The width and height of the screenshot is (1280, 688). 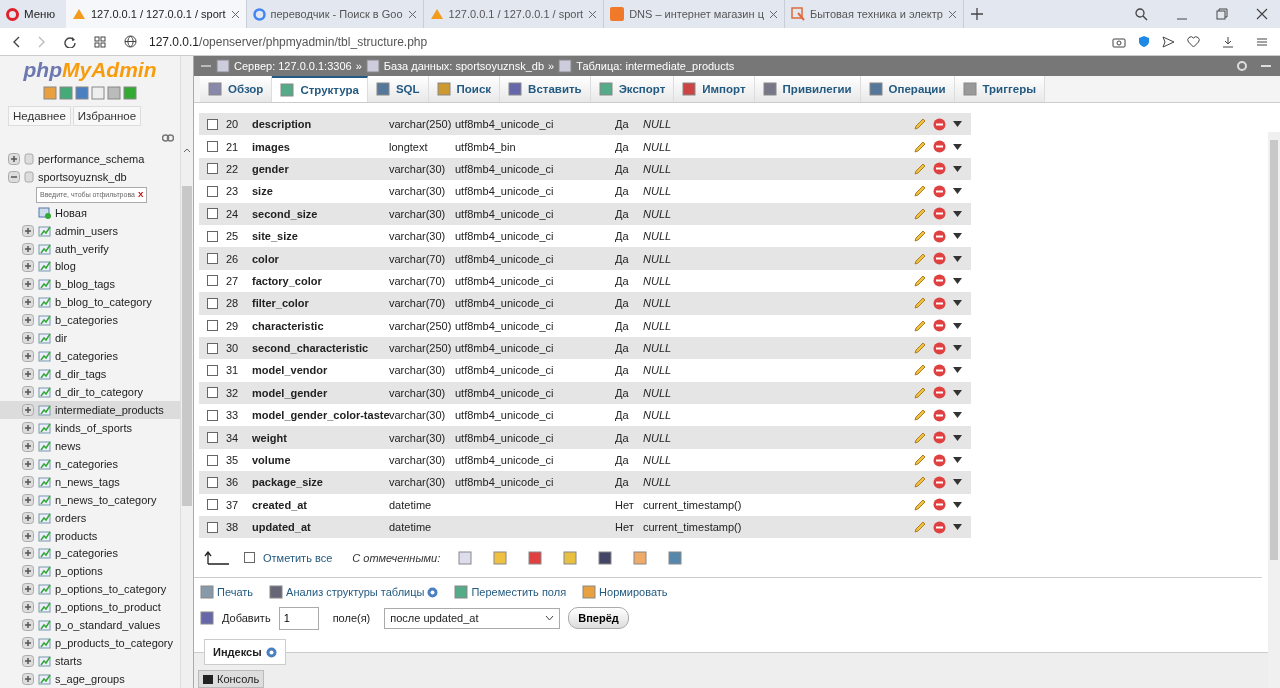 What do you see at coordinates (288, 482) in the screenshot?
I see `column-name: package_size` at bounding box center [288, 482].